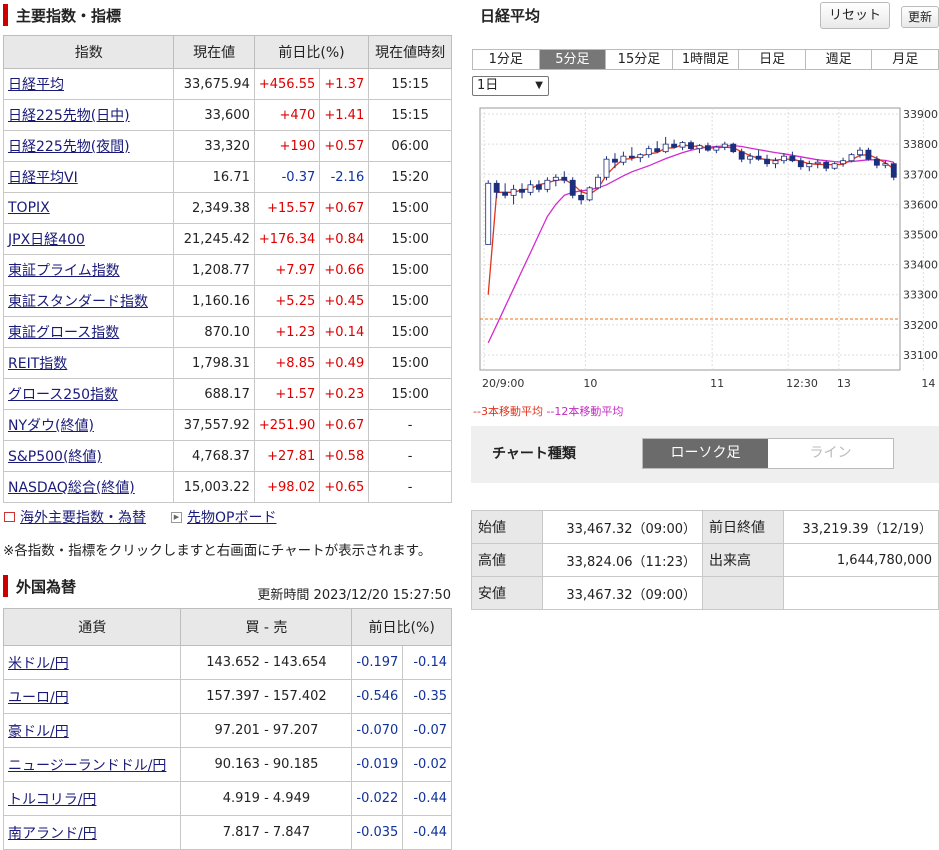 Image resolution: width=939 pixels, height=850 pixels. I want to click on index-name: 東証プライム指数, so click(88, 270).